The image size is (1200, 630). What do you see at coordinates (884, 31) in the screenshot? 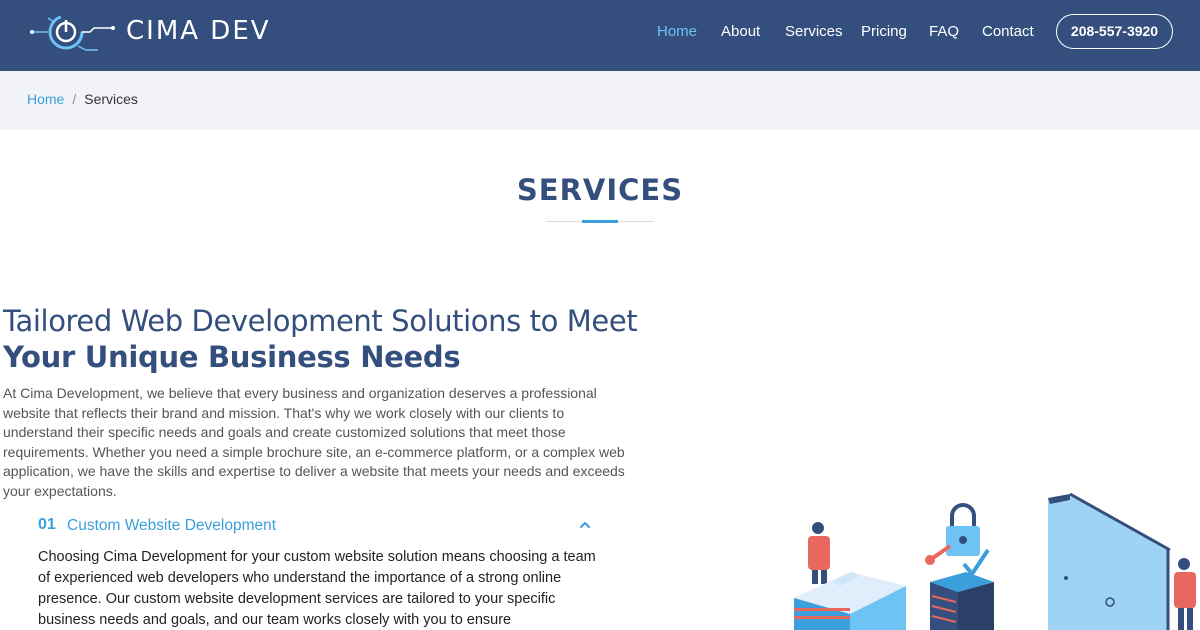
I see `nav-pricing: Pricing` at bounding box center [884, 31].